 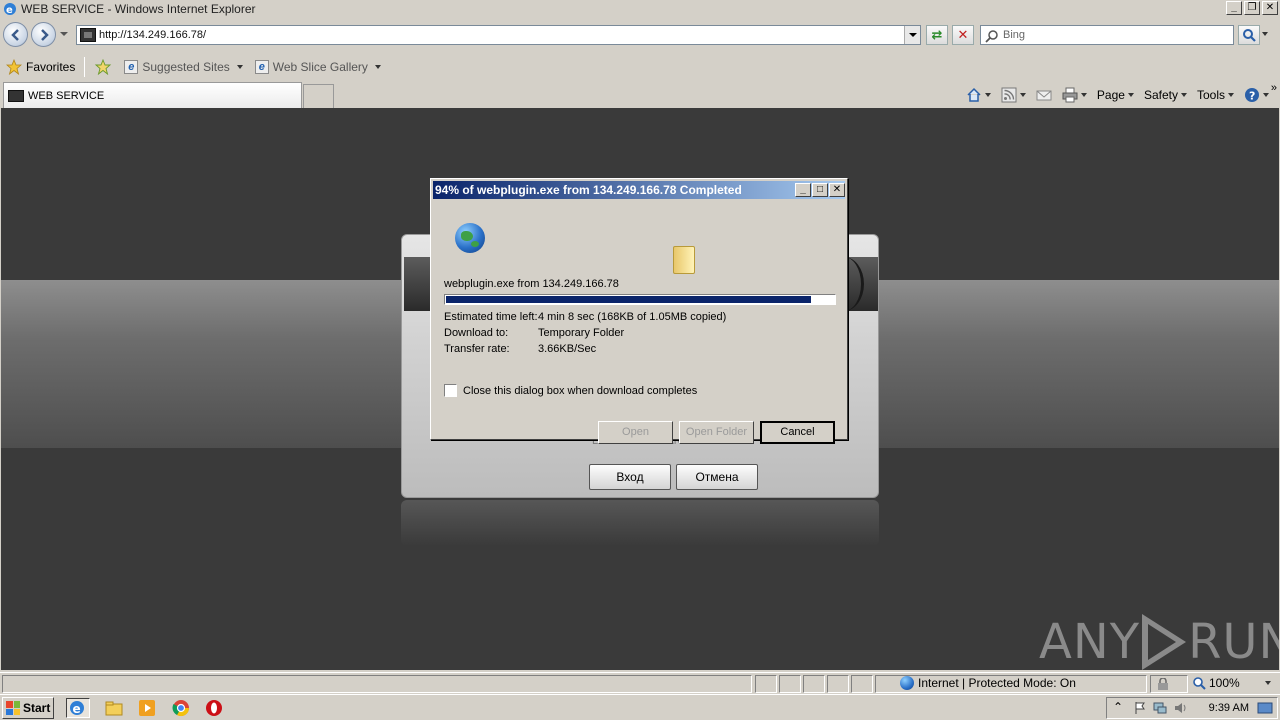 What do you see at coordinates (114, 708) in the screenshot?
I see `file-explorer-icon` at bounding box center [114, 708].